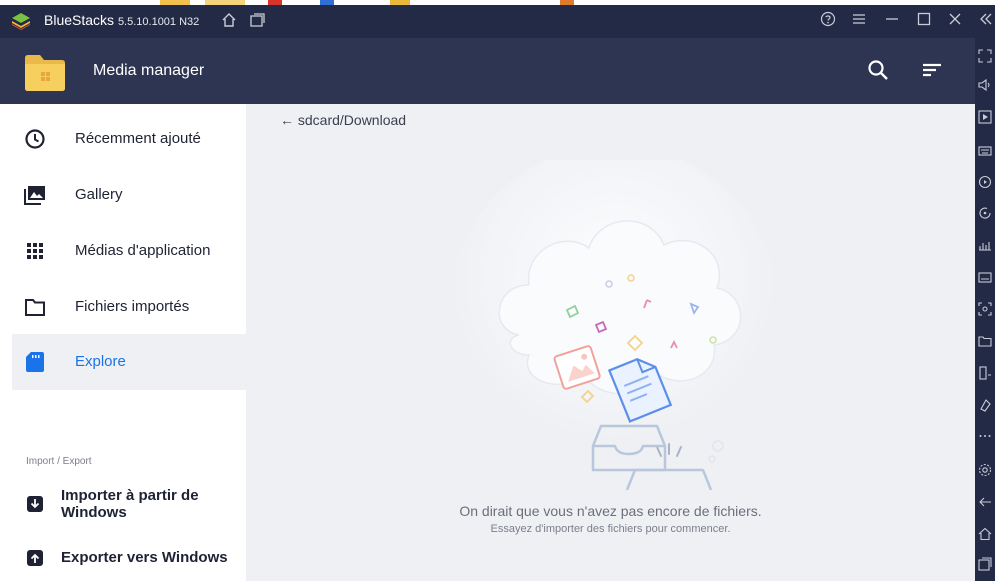  What do you see at coordinates (985, 436) in the screenshot?
I see `more-icon` at bounding box center [985, 436].